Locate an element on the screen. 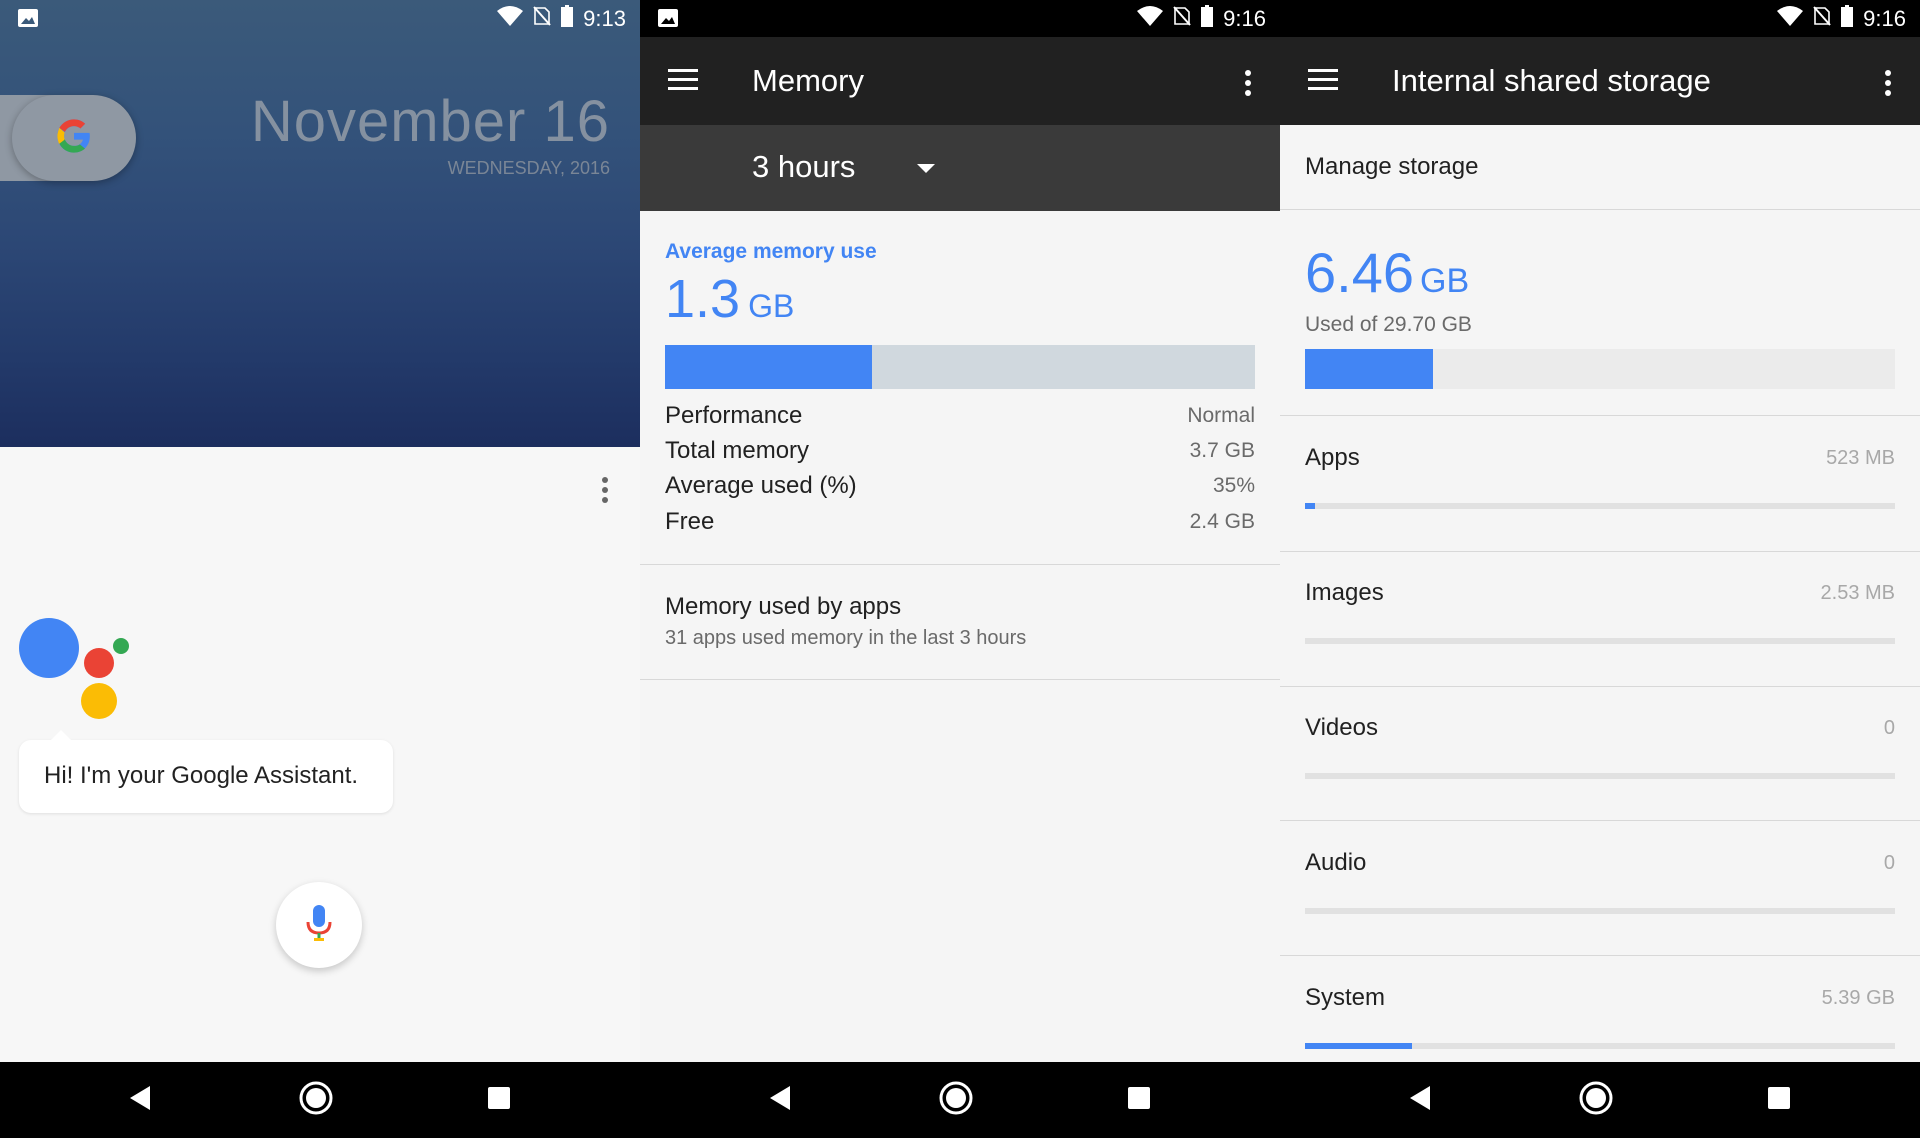 The image size is (1920, 1138). storage-category-apps: Apps 523 MB is located at coordinates (1600, 483).